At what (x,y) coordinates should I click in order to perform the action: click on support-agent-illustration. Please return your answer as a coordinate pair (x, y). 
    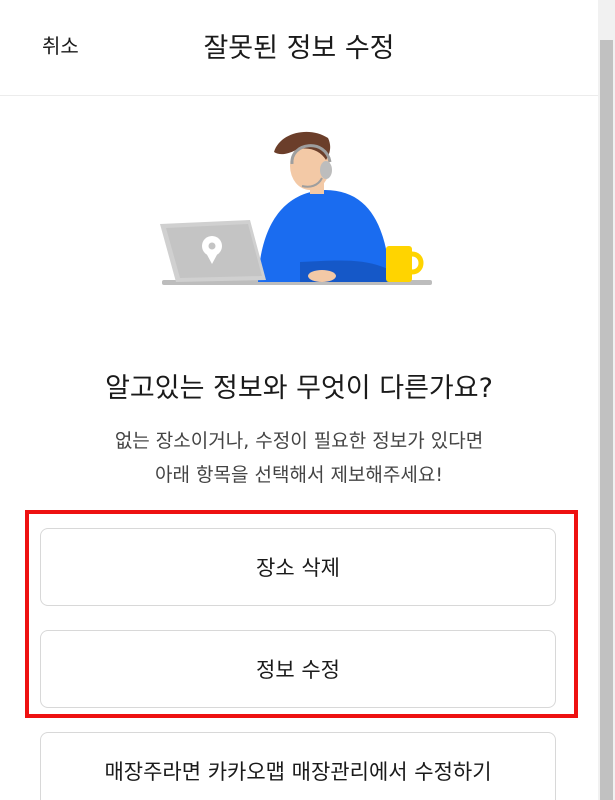
    Looking at the image, I should click on (296, 208).